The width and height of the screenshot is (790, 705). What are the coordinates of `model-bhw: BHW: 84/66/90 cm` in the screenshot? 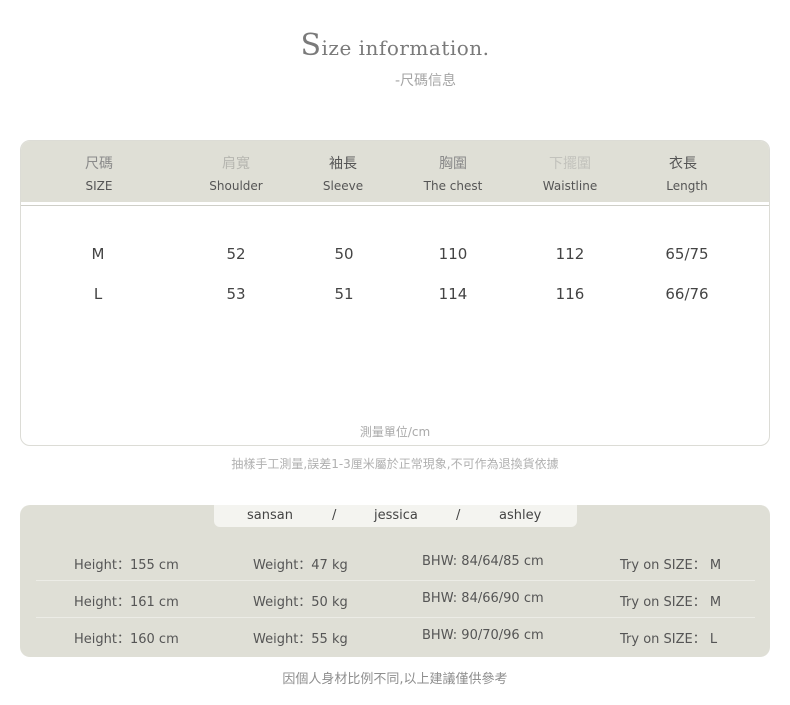 It's located at (483, 598).